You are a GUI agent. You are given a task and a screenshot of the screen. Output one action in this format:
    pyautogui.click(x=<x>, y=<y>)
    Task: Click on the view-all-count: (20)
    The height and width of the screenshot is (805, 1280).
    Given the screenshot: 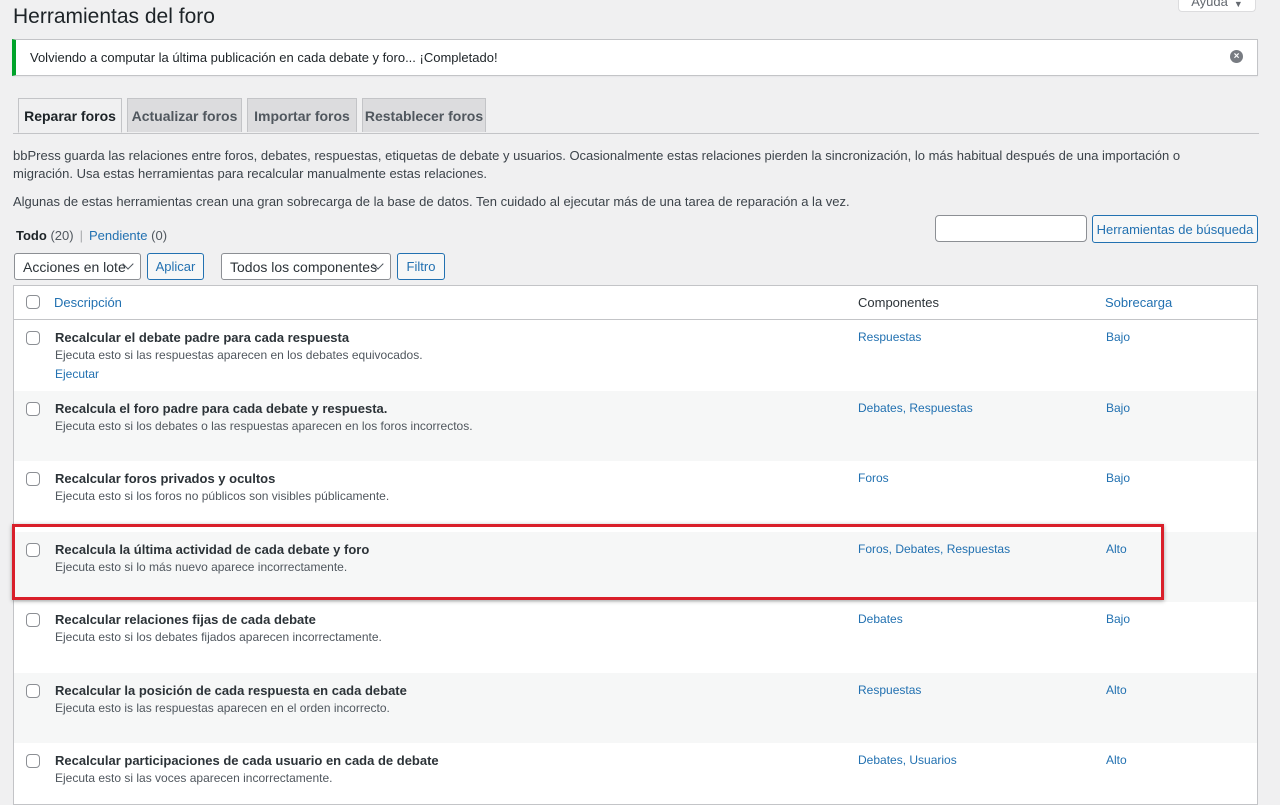 What is the action you would take?
    pyautogui.click(x=62, y=235)
    